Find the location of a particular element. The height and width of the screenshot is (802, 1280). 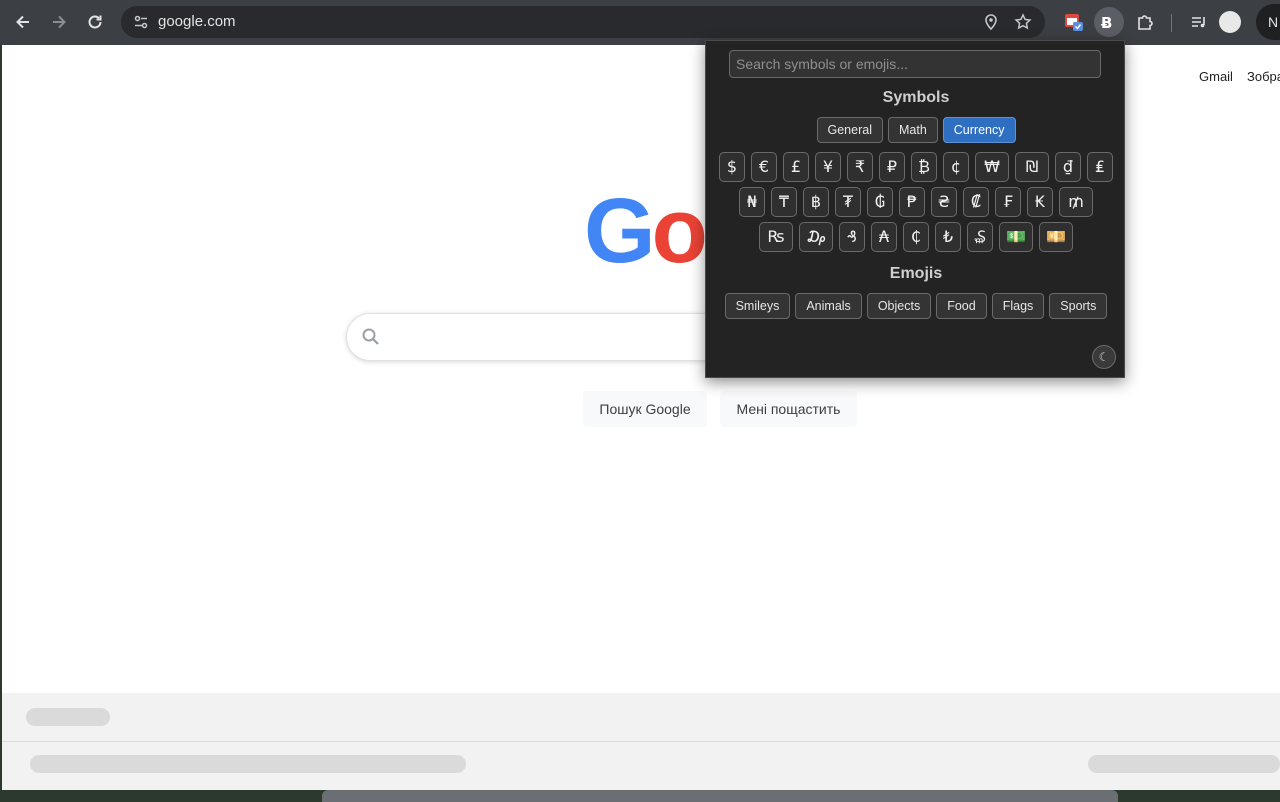

reload-button is located at coordinates (95, 22).